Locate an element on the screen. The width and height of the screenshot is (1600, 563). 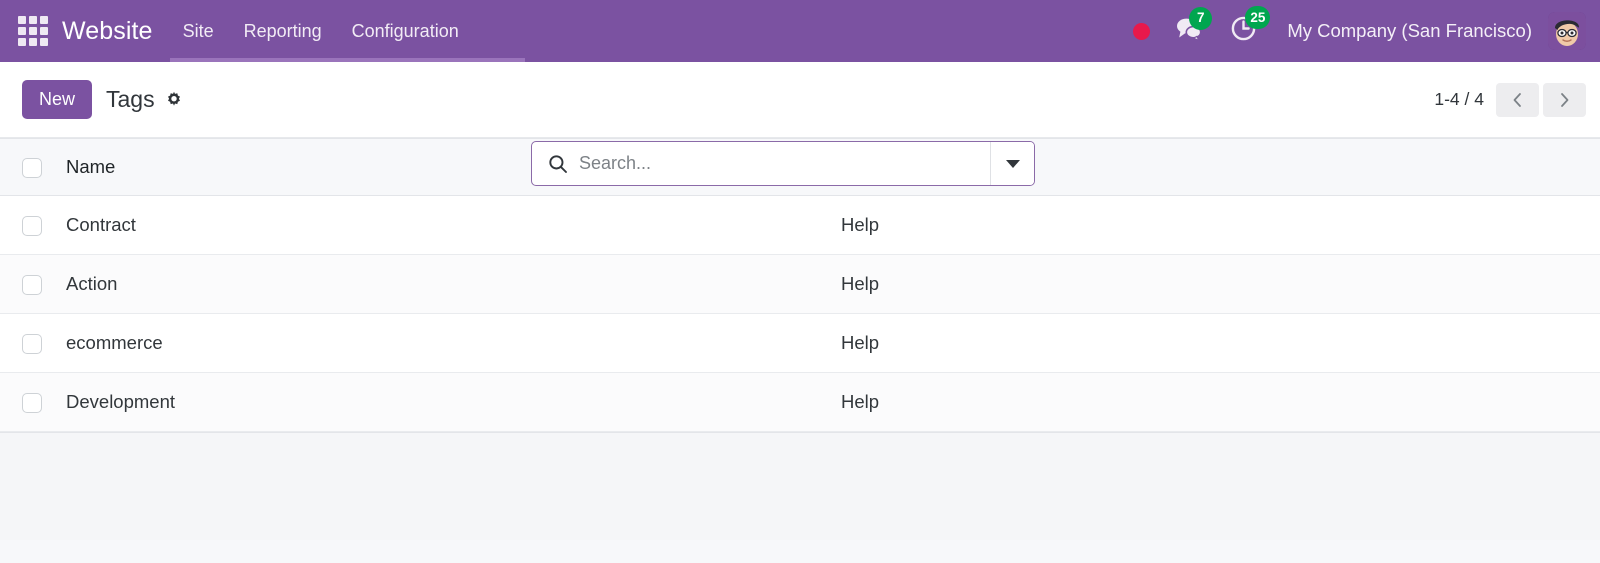
new-record-button: New is located at coordinates (57, 99).